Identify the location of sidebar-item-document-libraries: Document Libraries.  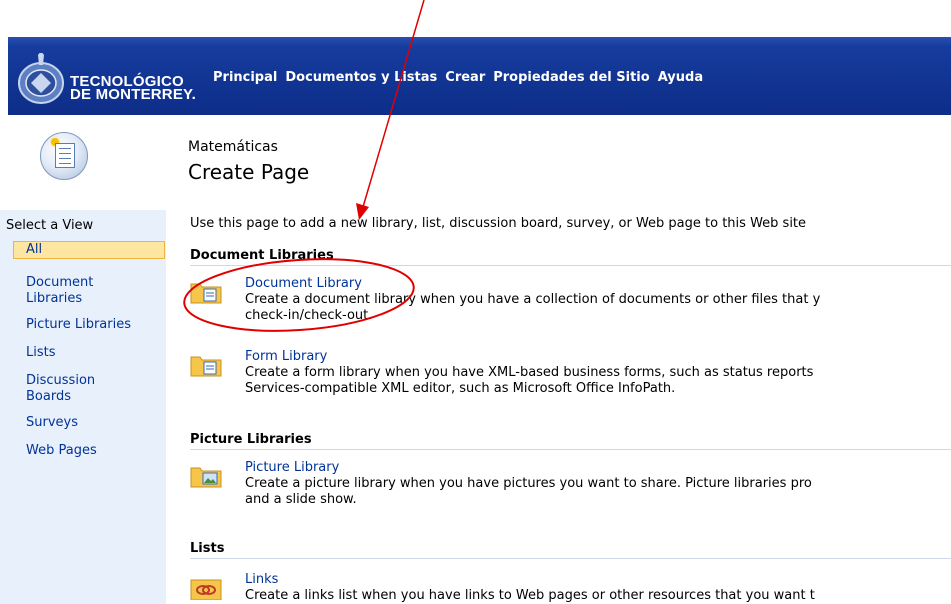
(66, 291).